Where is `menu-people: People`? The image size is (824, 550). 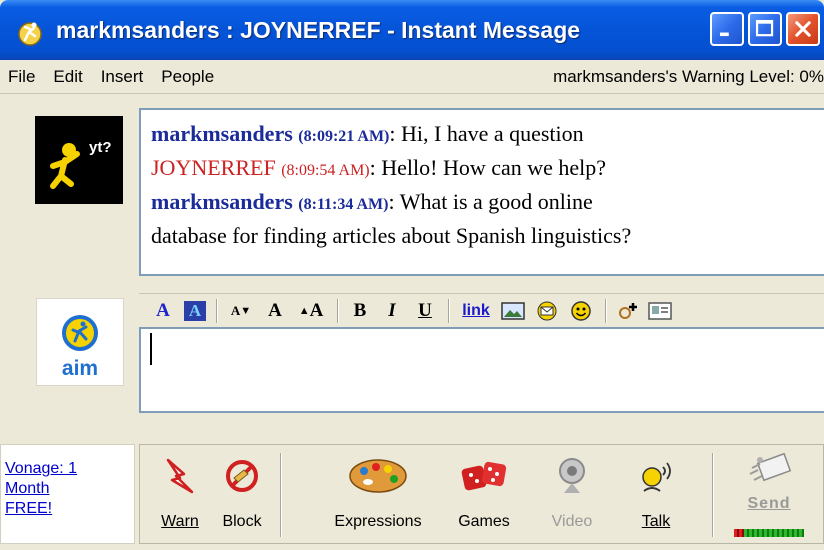 menu-people: People is located at coordinates (186, 77).